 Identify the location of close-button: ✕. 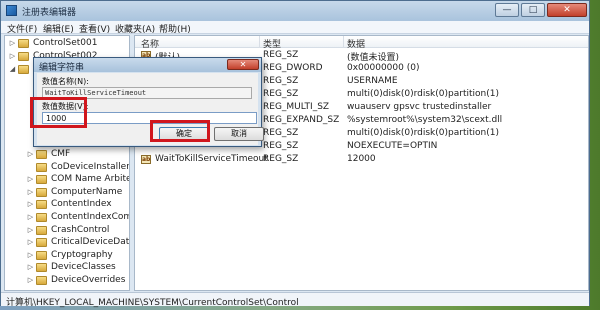
(567, 10).